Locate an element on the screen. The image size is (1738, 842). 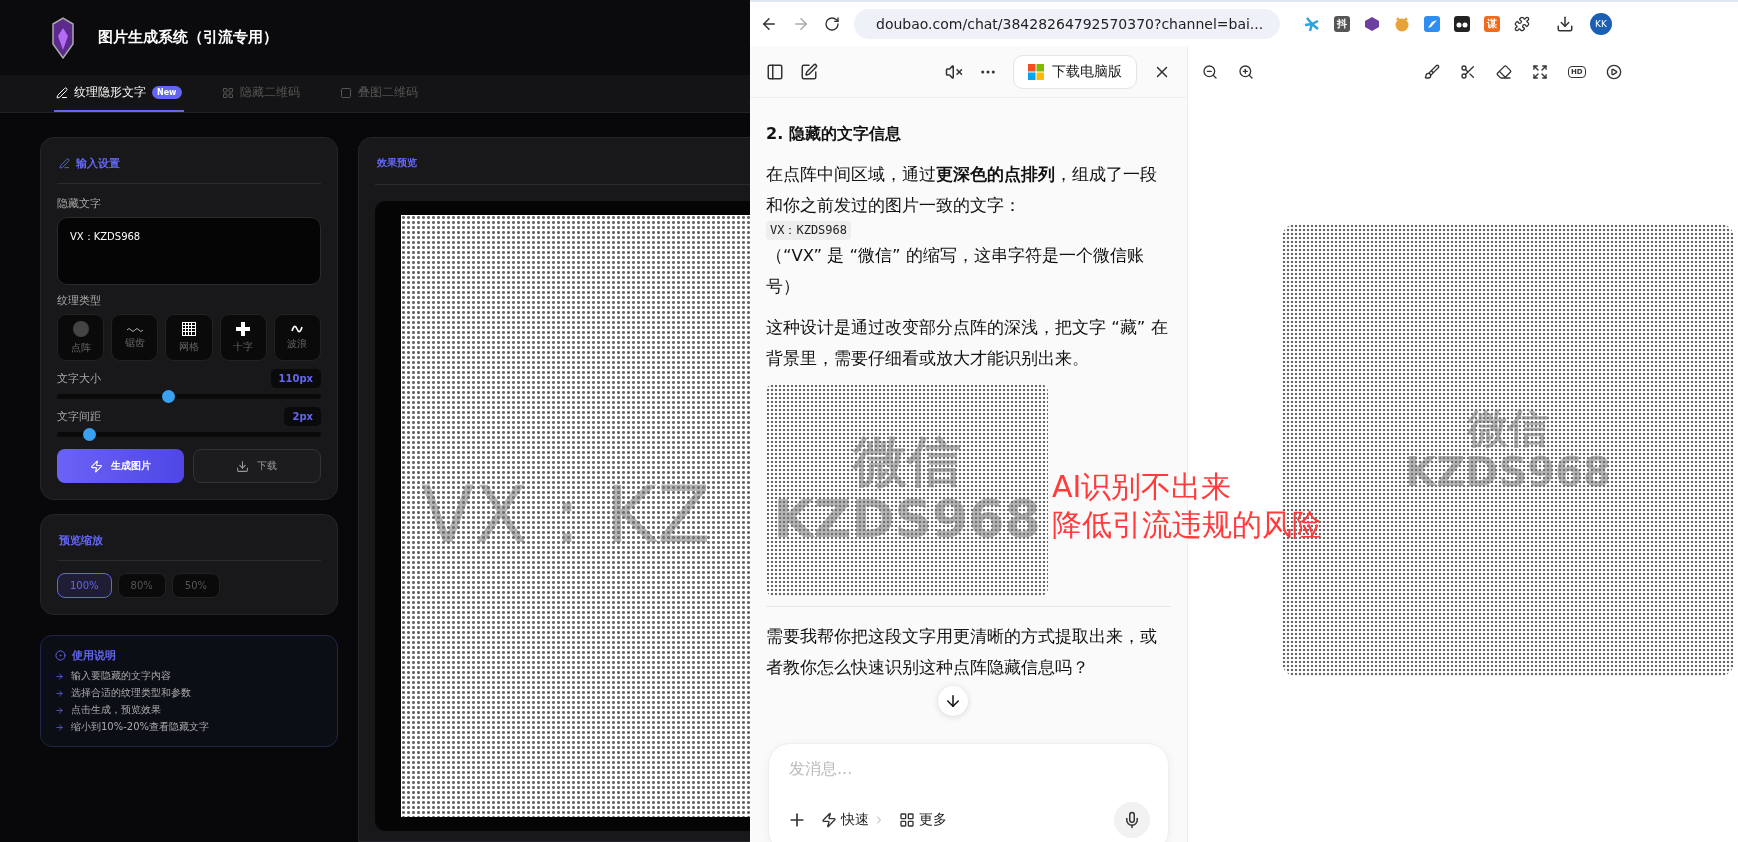
scissors-icon is located at coordinates (1468, 72).